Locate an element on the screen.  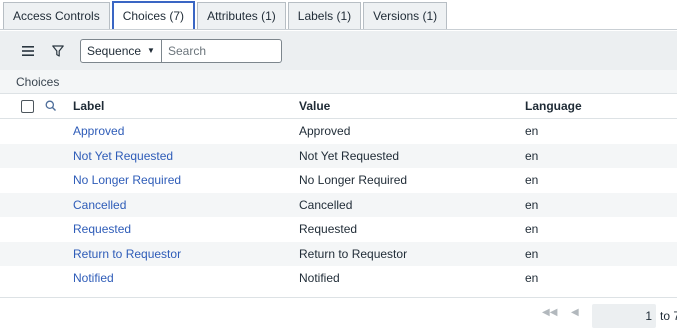
column-header-value: Value is located at coordinates (314, 106).